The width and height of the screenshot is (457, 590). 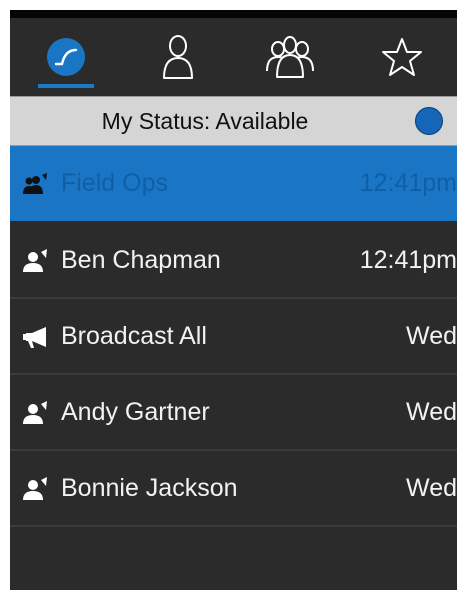 What do you see at coordinates (149, 488) in the screenshot?
I see `list-item-label: Bonnie Jackson` at bounding box center [149, 488].